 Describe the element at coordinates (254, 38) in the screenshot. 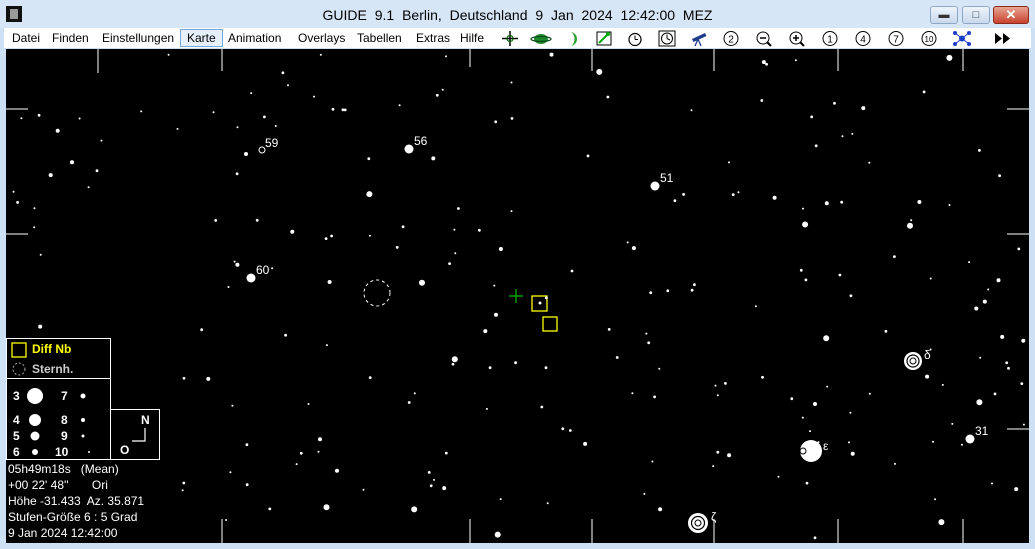

I see `menu-animation: Animation` at that location.